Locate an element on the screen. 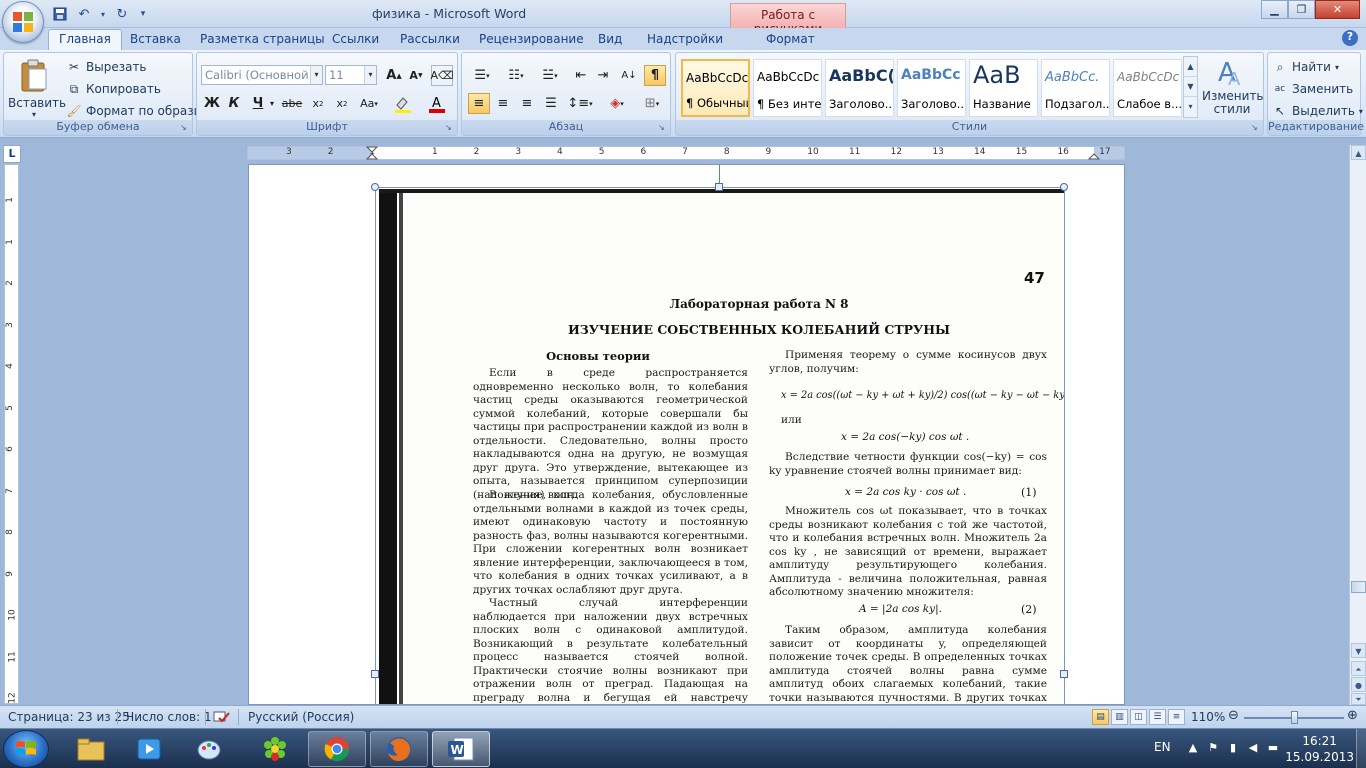 The width and height of the screenshot is (1366, 768). find-dropdown-icon: ▾ is located at coordinates (1337, 67).